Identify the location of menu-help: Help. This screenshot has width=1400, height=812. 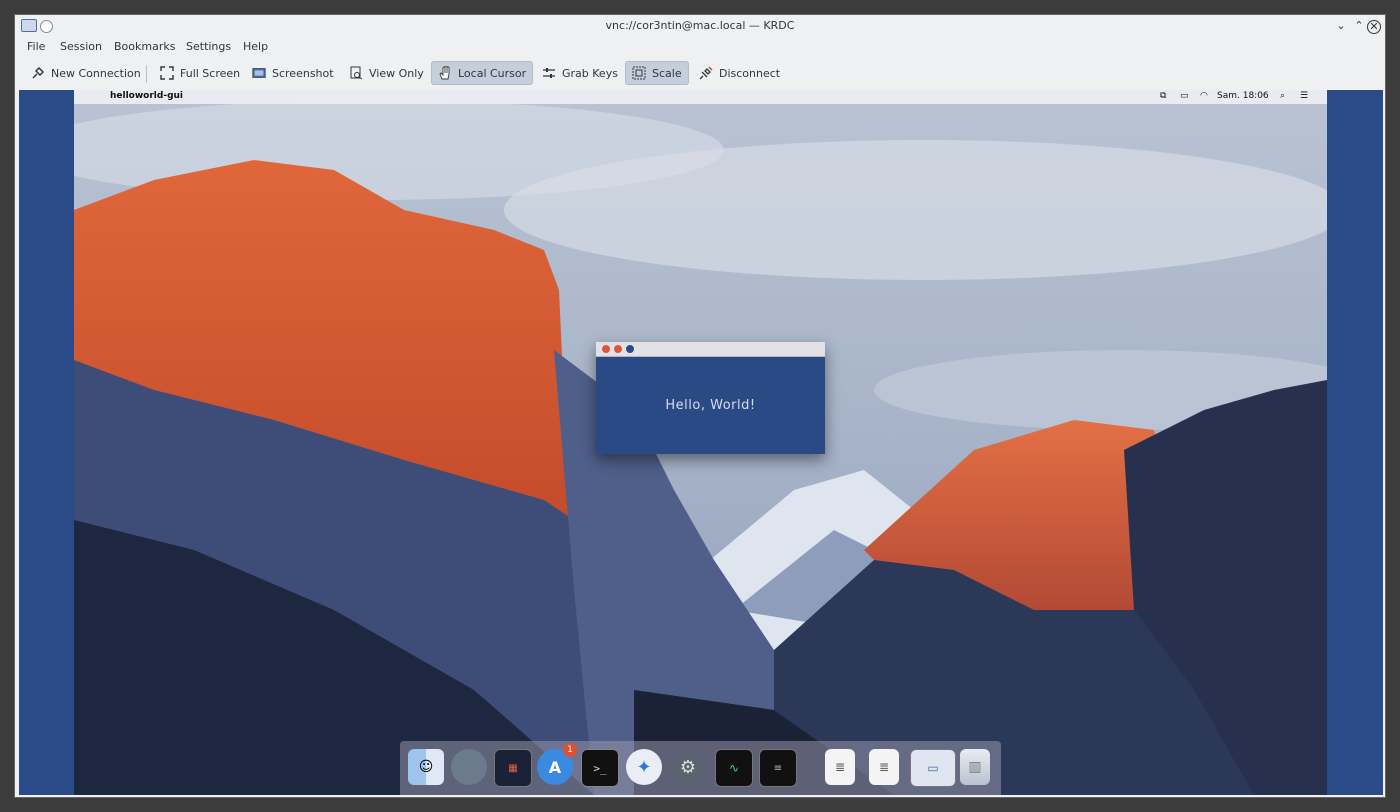
(255, 46).